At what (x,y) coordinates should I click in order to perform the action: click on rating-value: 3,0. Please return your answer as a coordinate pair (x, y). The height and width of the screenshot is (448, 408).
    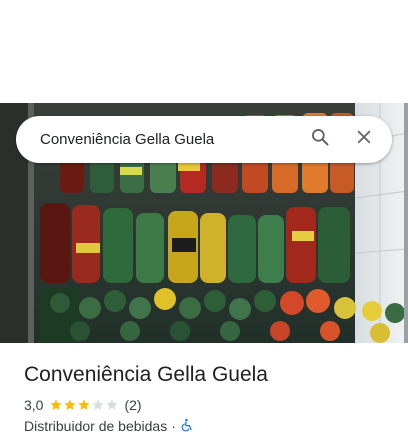
    Looking at the image, I should click on (34, 405).